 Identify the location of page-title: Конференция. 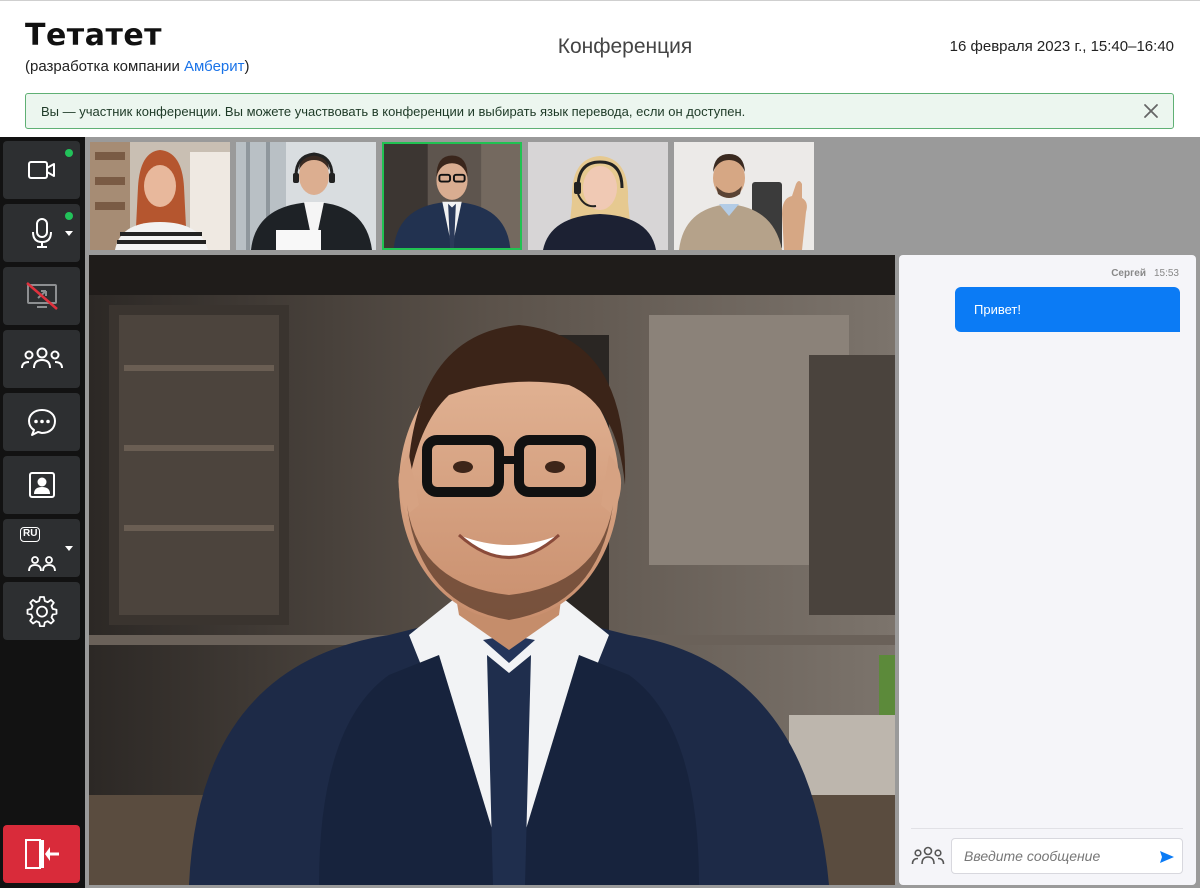
(625, 46).